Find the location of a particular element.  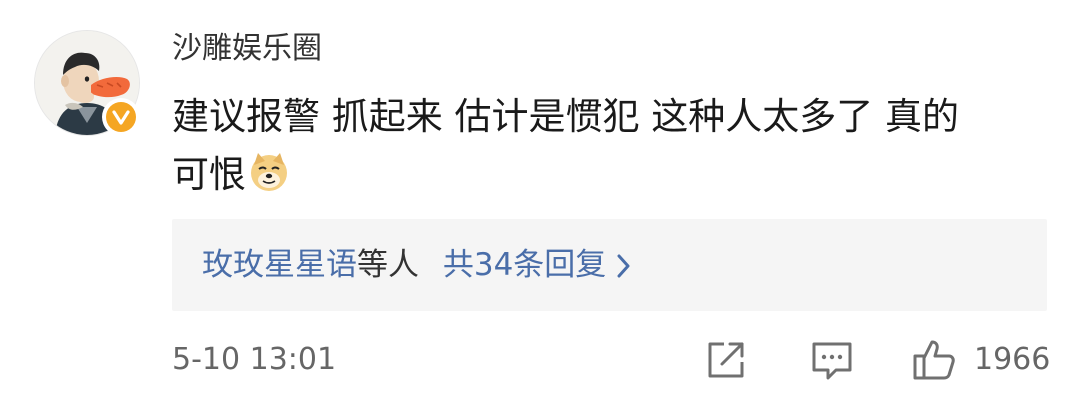

replies-summary: 玫玫星星语等人 共34条回复 is located at coordinates (417, 267).